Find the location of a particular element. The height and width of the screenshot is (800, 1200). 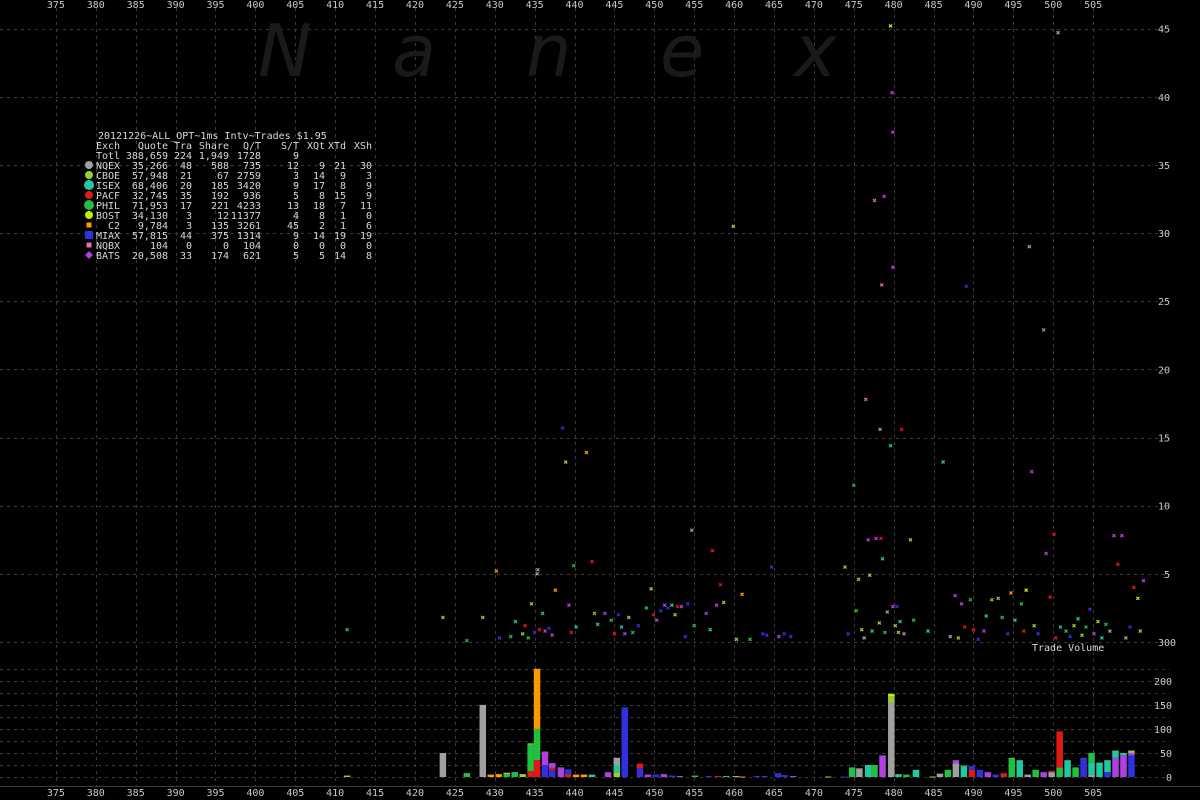

x-tick-label-top: 425 is located at coordinates (455, 5).